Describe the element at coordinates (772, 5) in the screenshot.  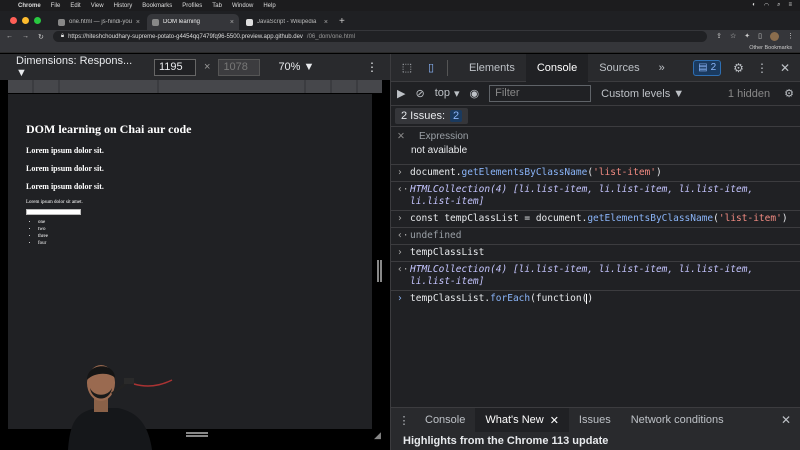
I see `status-icons: ◐ ◠ ⌕ ≡` at that location.